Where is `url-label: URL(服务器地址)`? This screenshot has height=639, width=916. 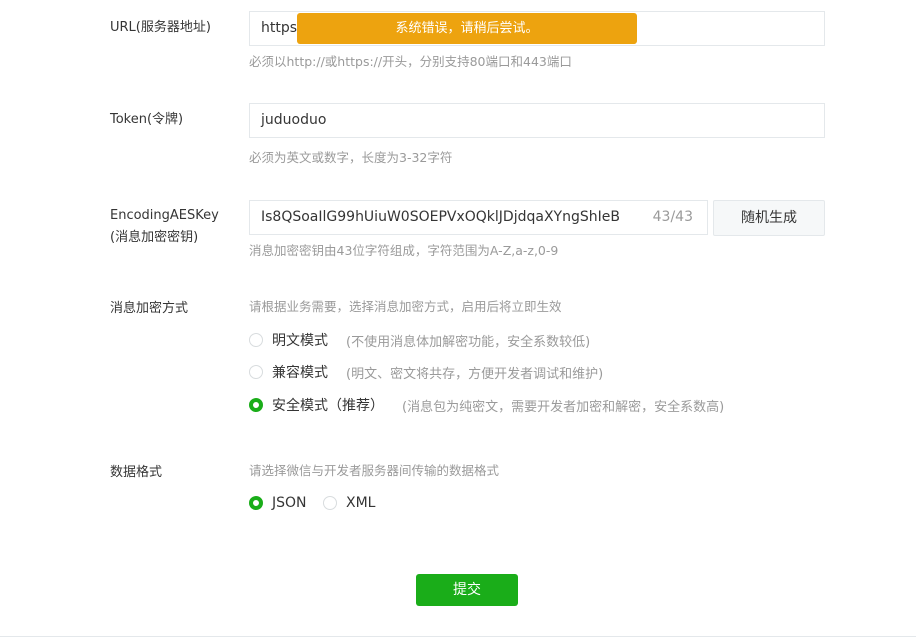
url-label: URL(服务器地址) is located at coordinates (160, 27).